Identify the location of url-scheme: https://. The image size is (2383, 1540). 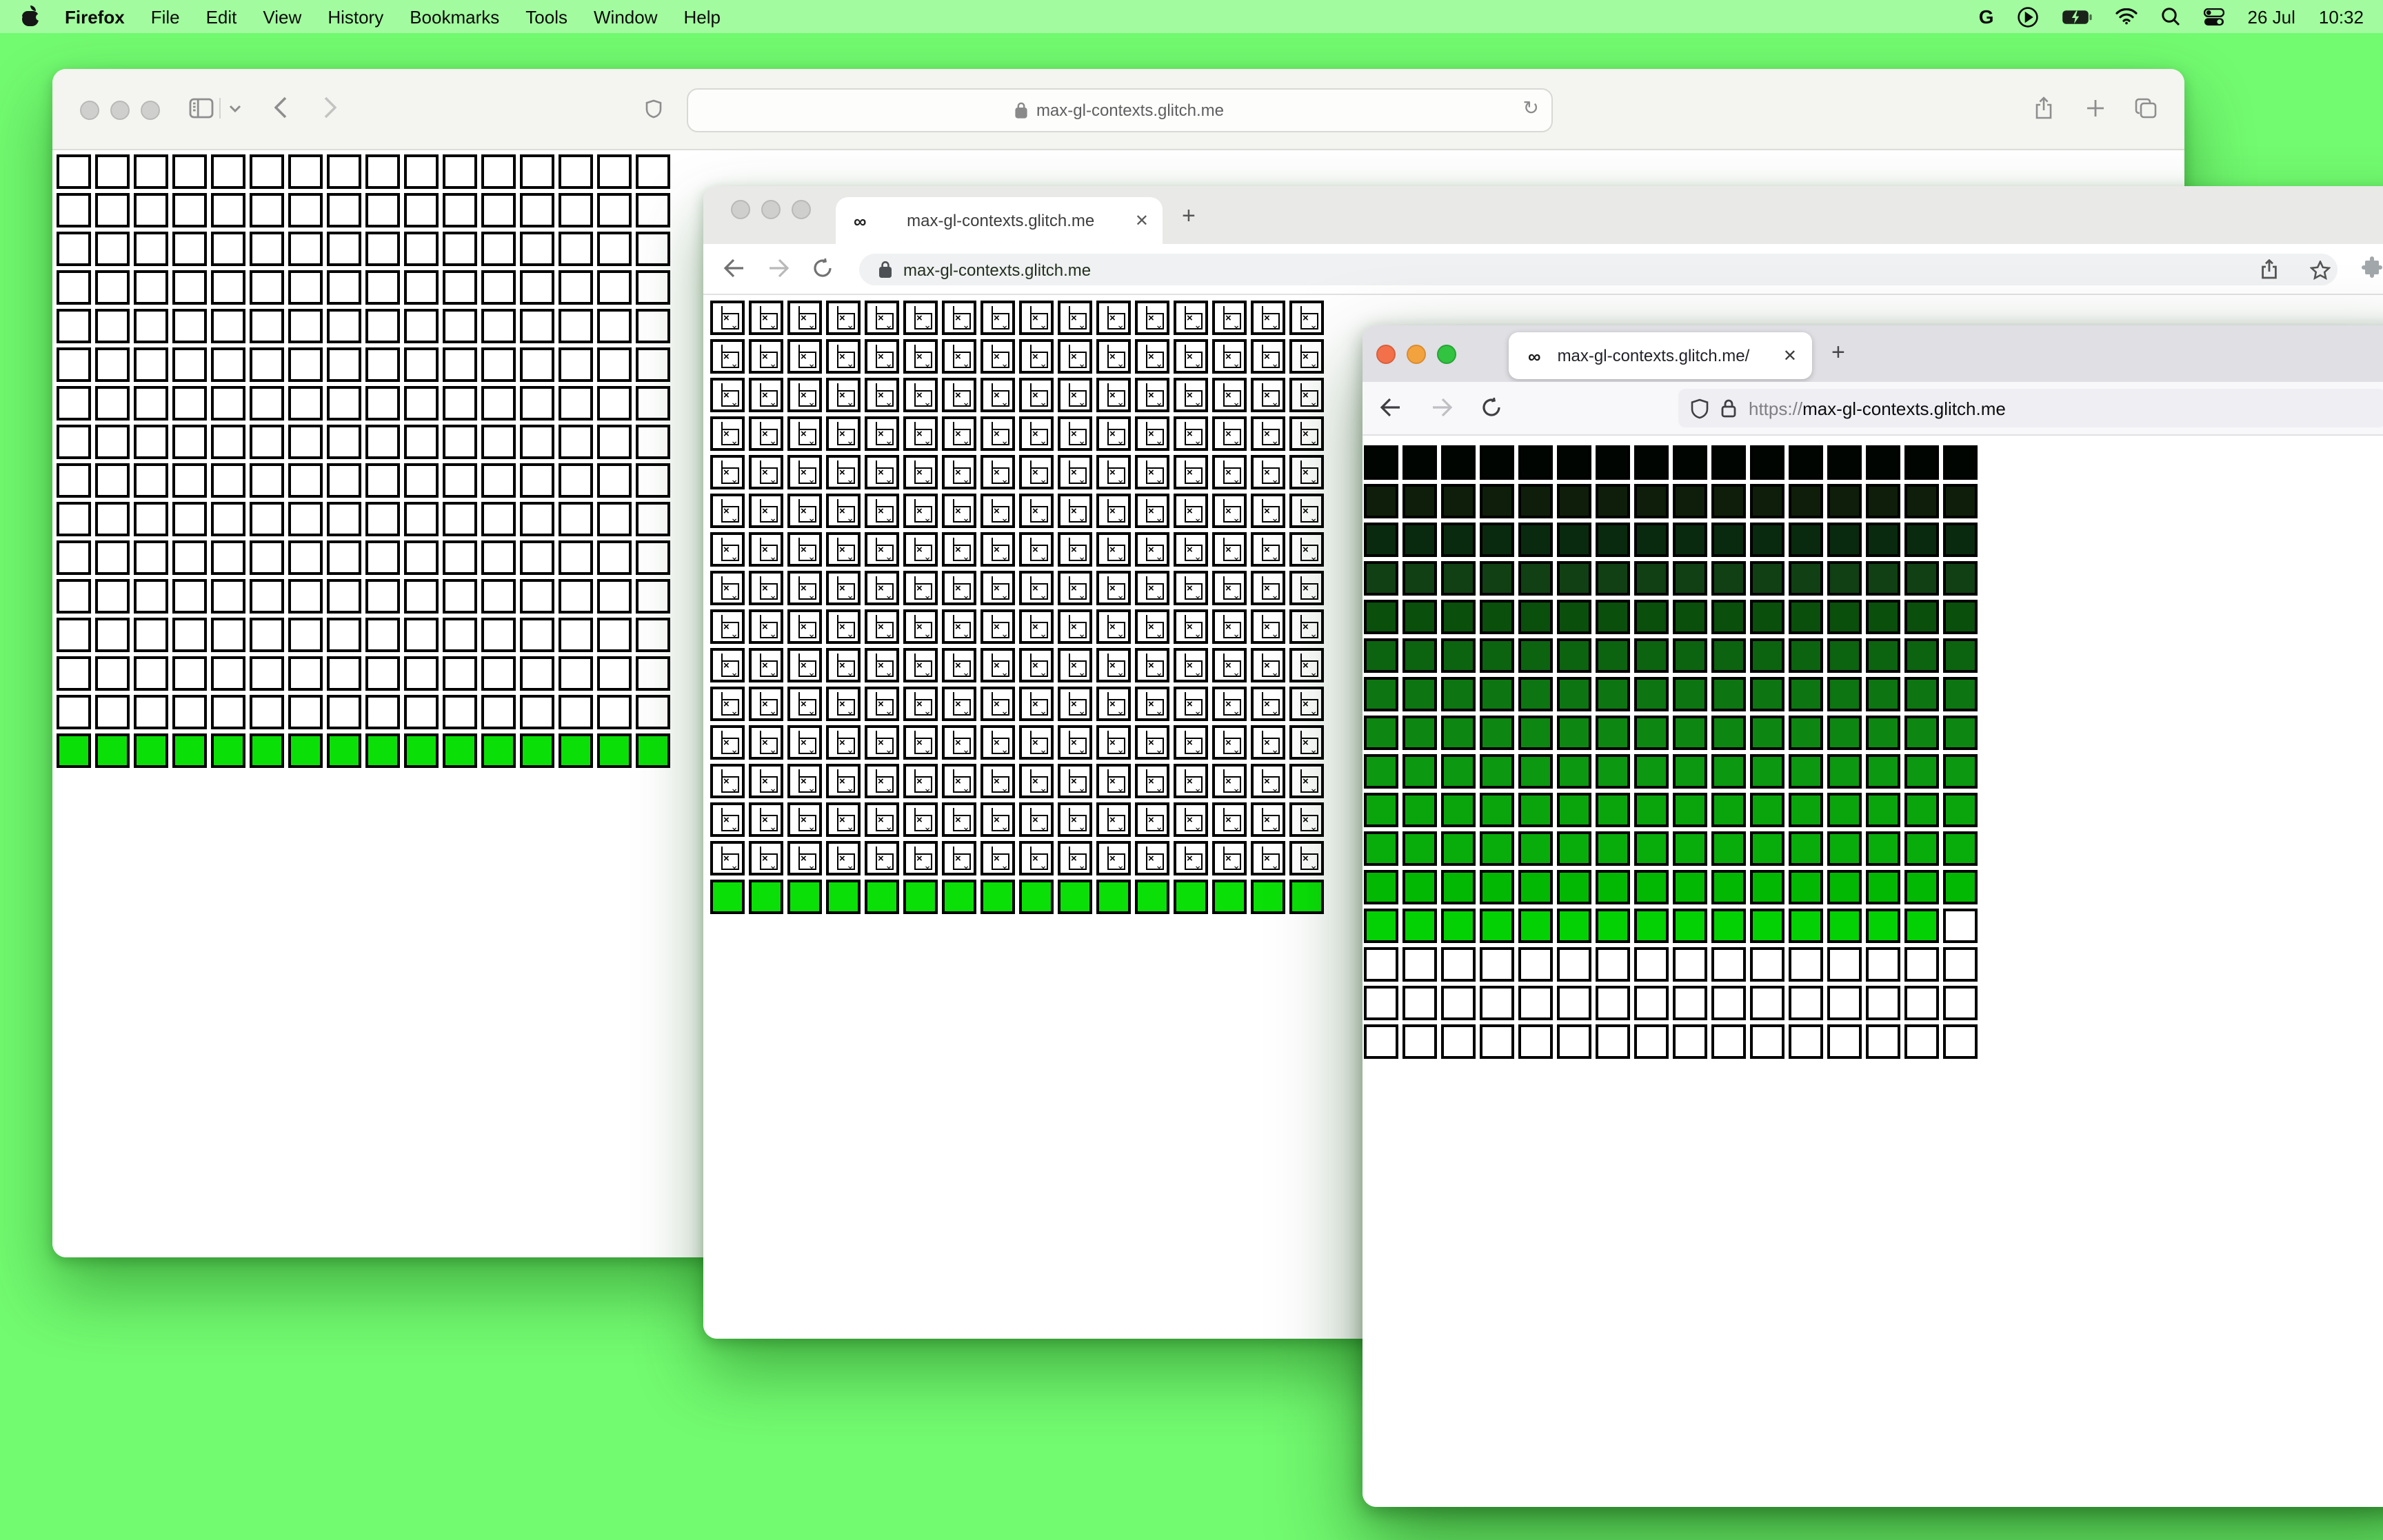
(1776, 408).